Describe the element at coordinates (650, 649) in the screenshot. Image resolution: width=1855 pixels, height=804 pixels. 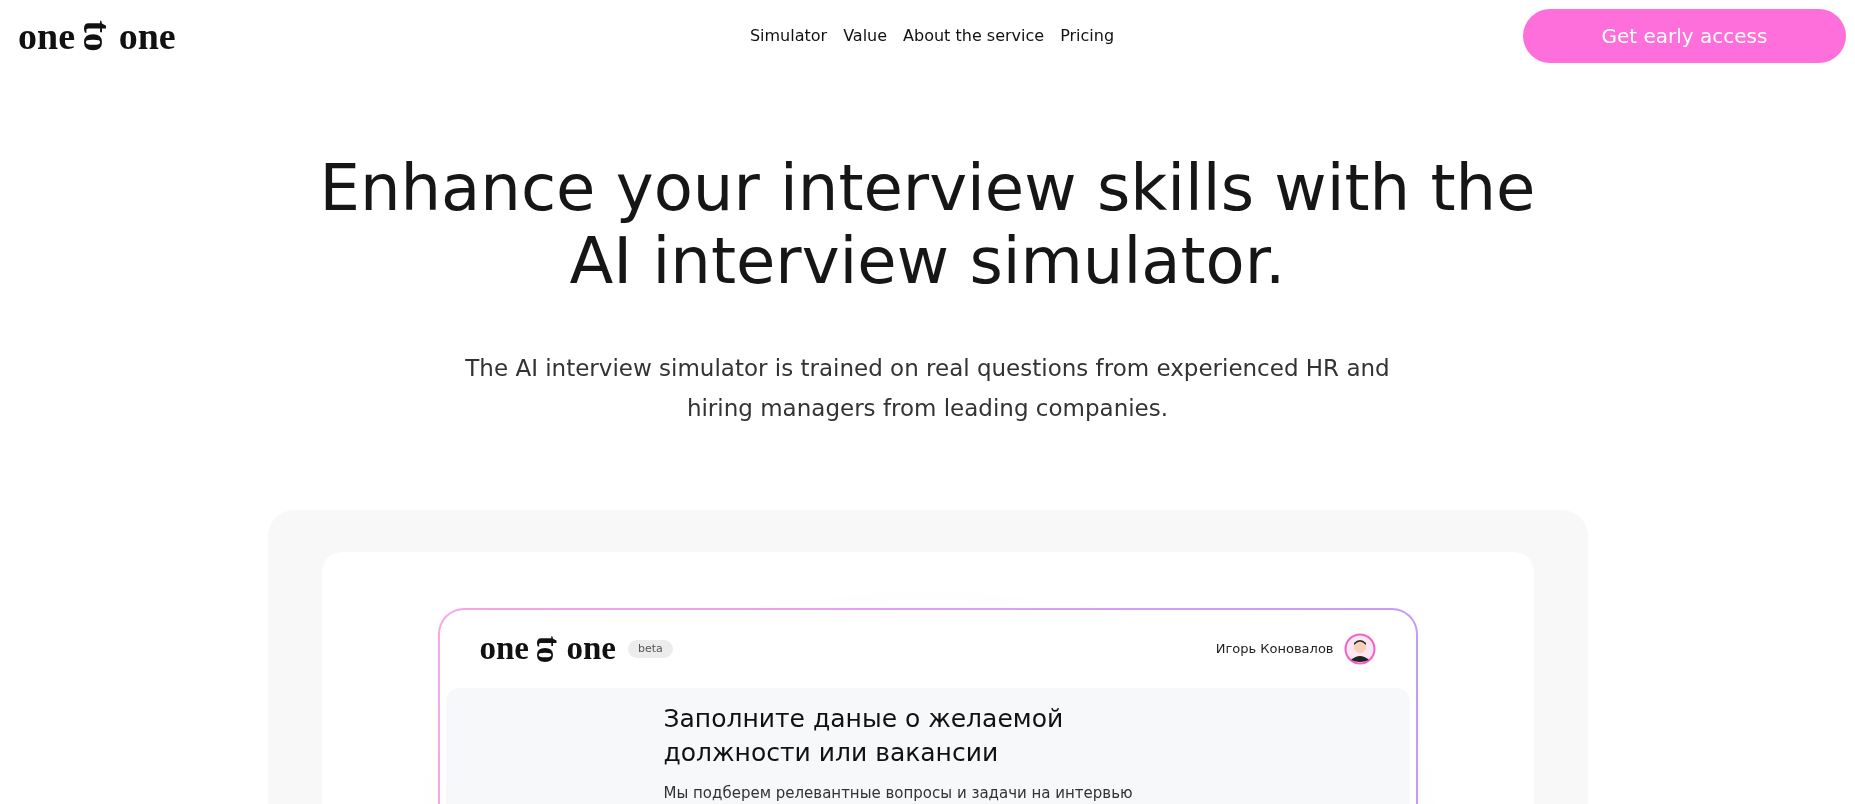
I see `beta-badge: beta` at that location.